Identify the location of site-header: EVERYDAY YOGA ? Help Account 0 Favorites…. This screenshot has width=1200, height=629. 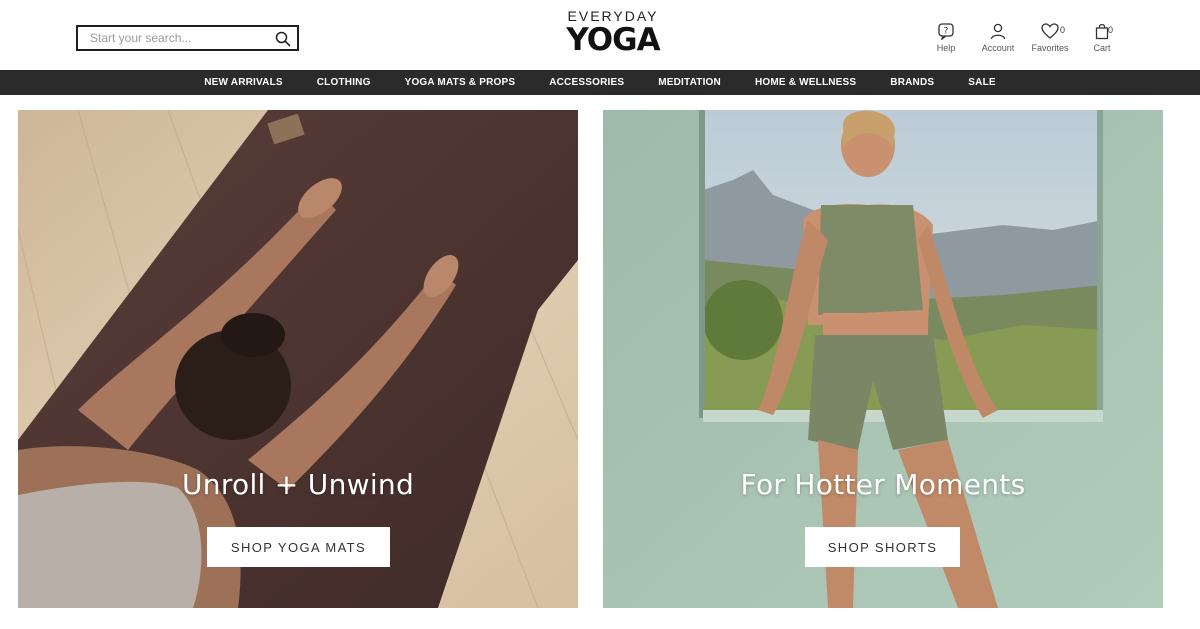
(600, 35).